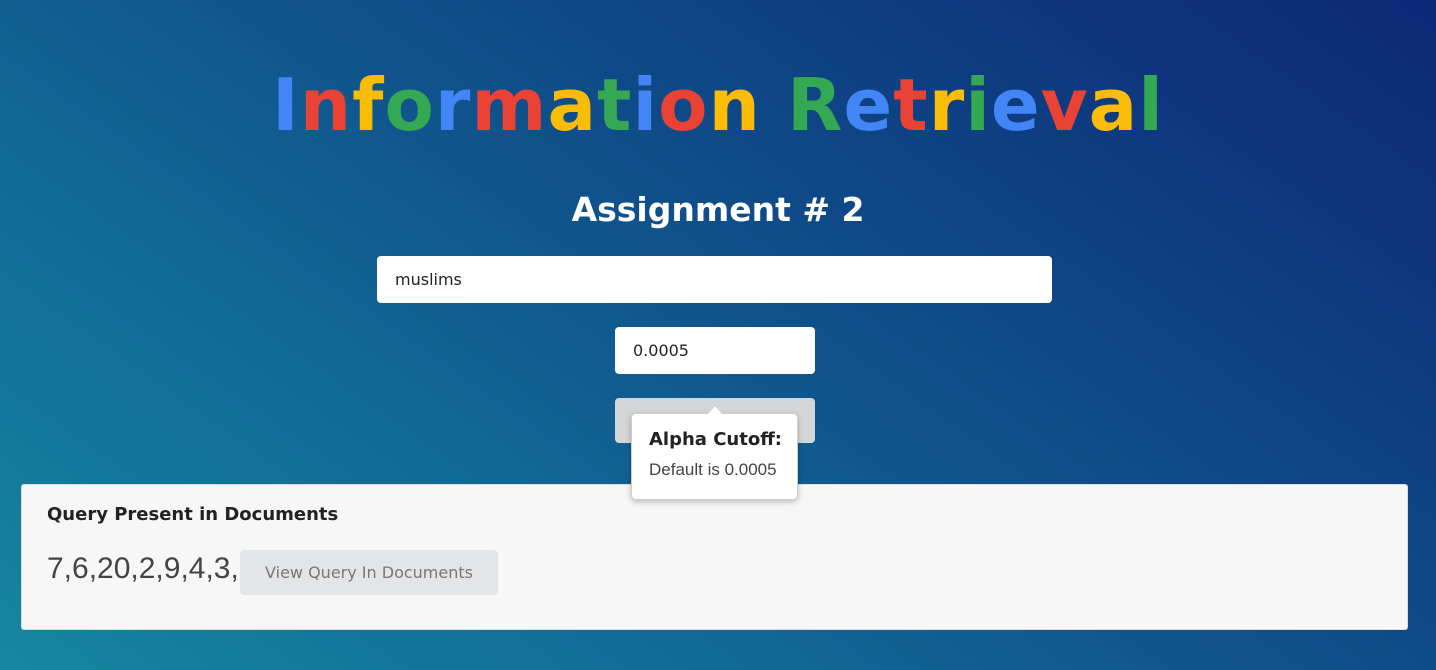 The height and width of the screenshot is (670, 1436). I want to click on results-heading: Query Present in Documents, so click(193, 514).